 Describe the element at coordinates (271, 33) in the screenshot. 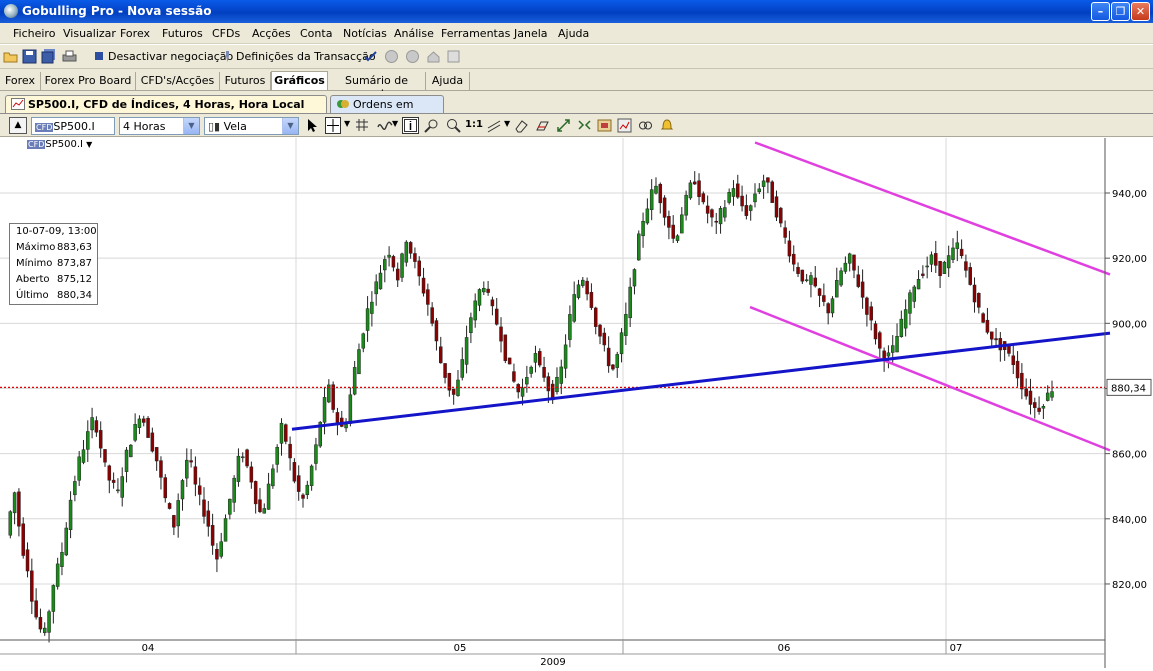

I see `menu-accoes: Acções` at that location.